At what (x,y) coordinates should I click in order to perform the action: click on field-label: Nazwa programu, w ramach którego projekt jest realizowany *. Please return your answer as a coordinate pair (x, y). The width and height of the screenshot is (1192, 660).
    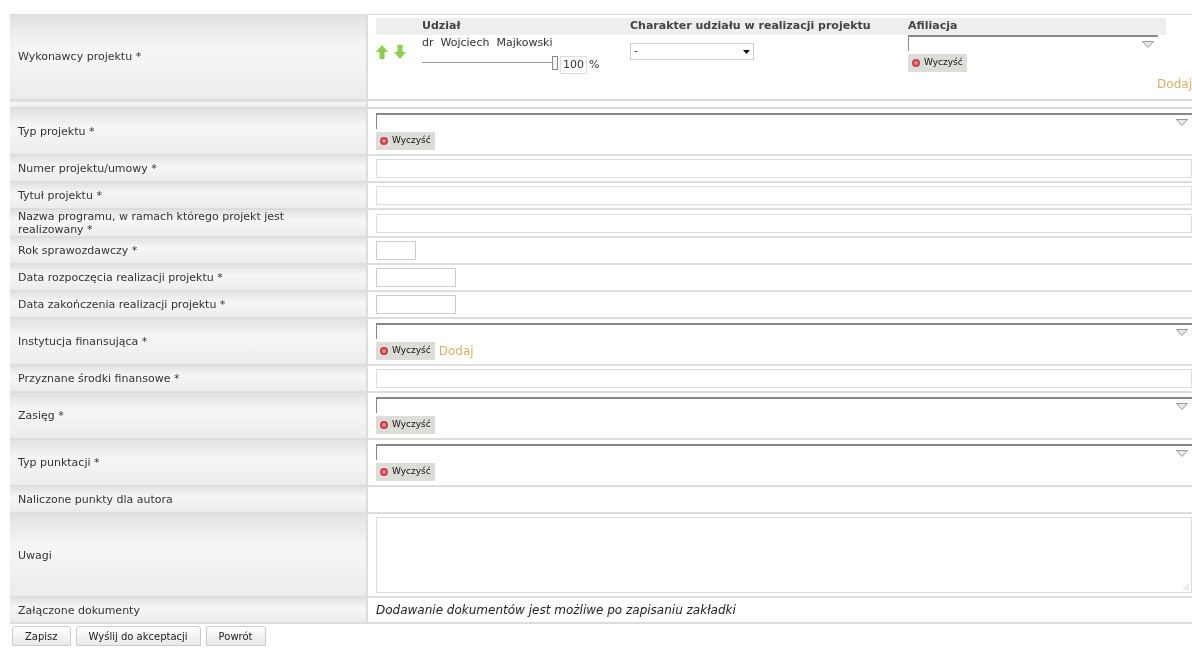
    Looking at the image, I should click on (152, 223).